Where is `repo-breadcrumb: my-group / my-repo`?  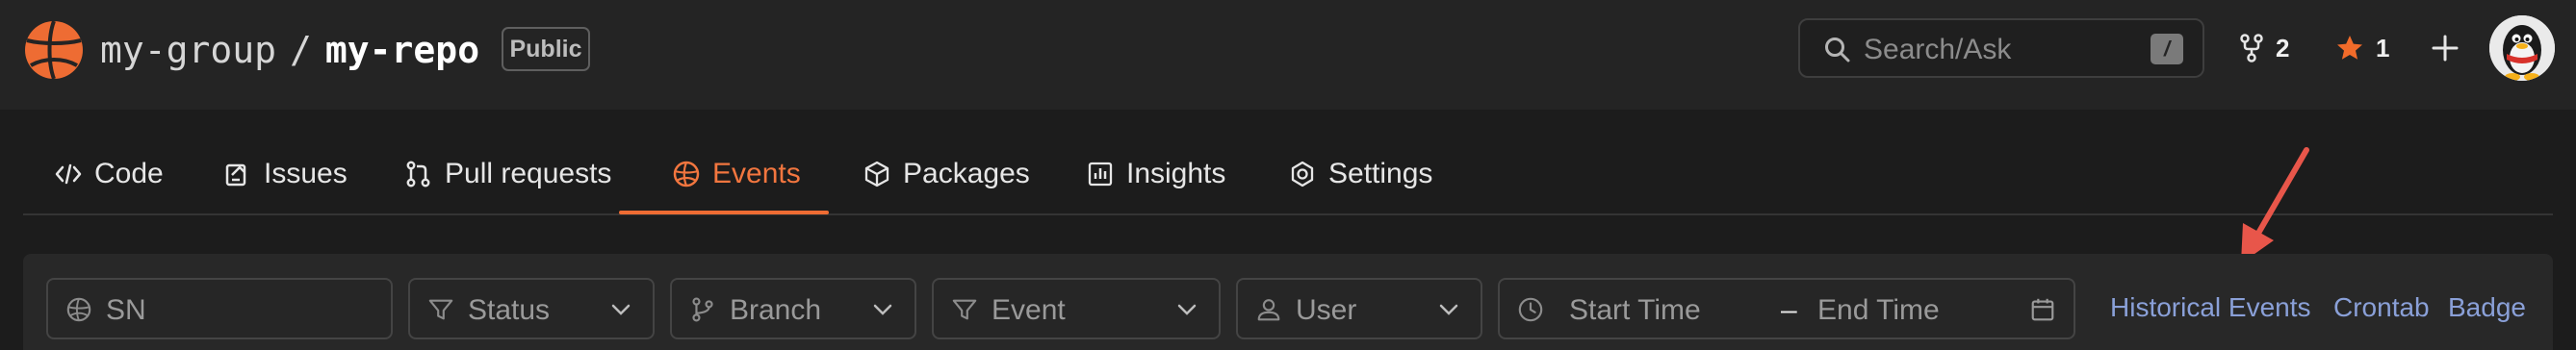 repo-breadcrumb: my-group / my-repo is located at coordinates (289, 50).